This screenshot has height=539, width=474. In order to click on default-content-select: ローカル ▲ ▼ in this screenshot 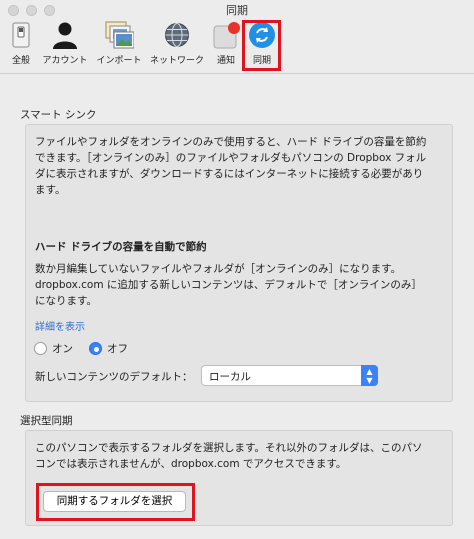, I will do `click(289, 375)`.